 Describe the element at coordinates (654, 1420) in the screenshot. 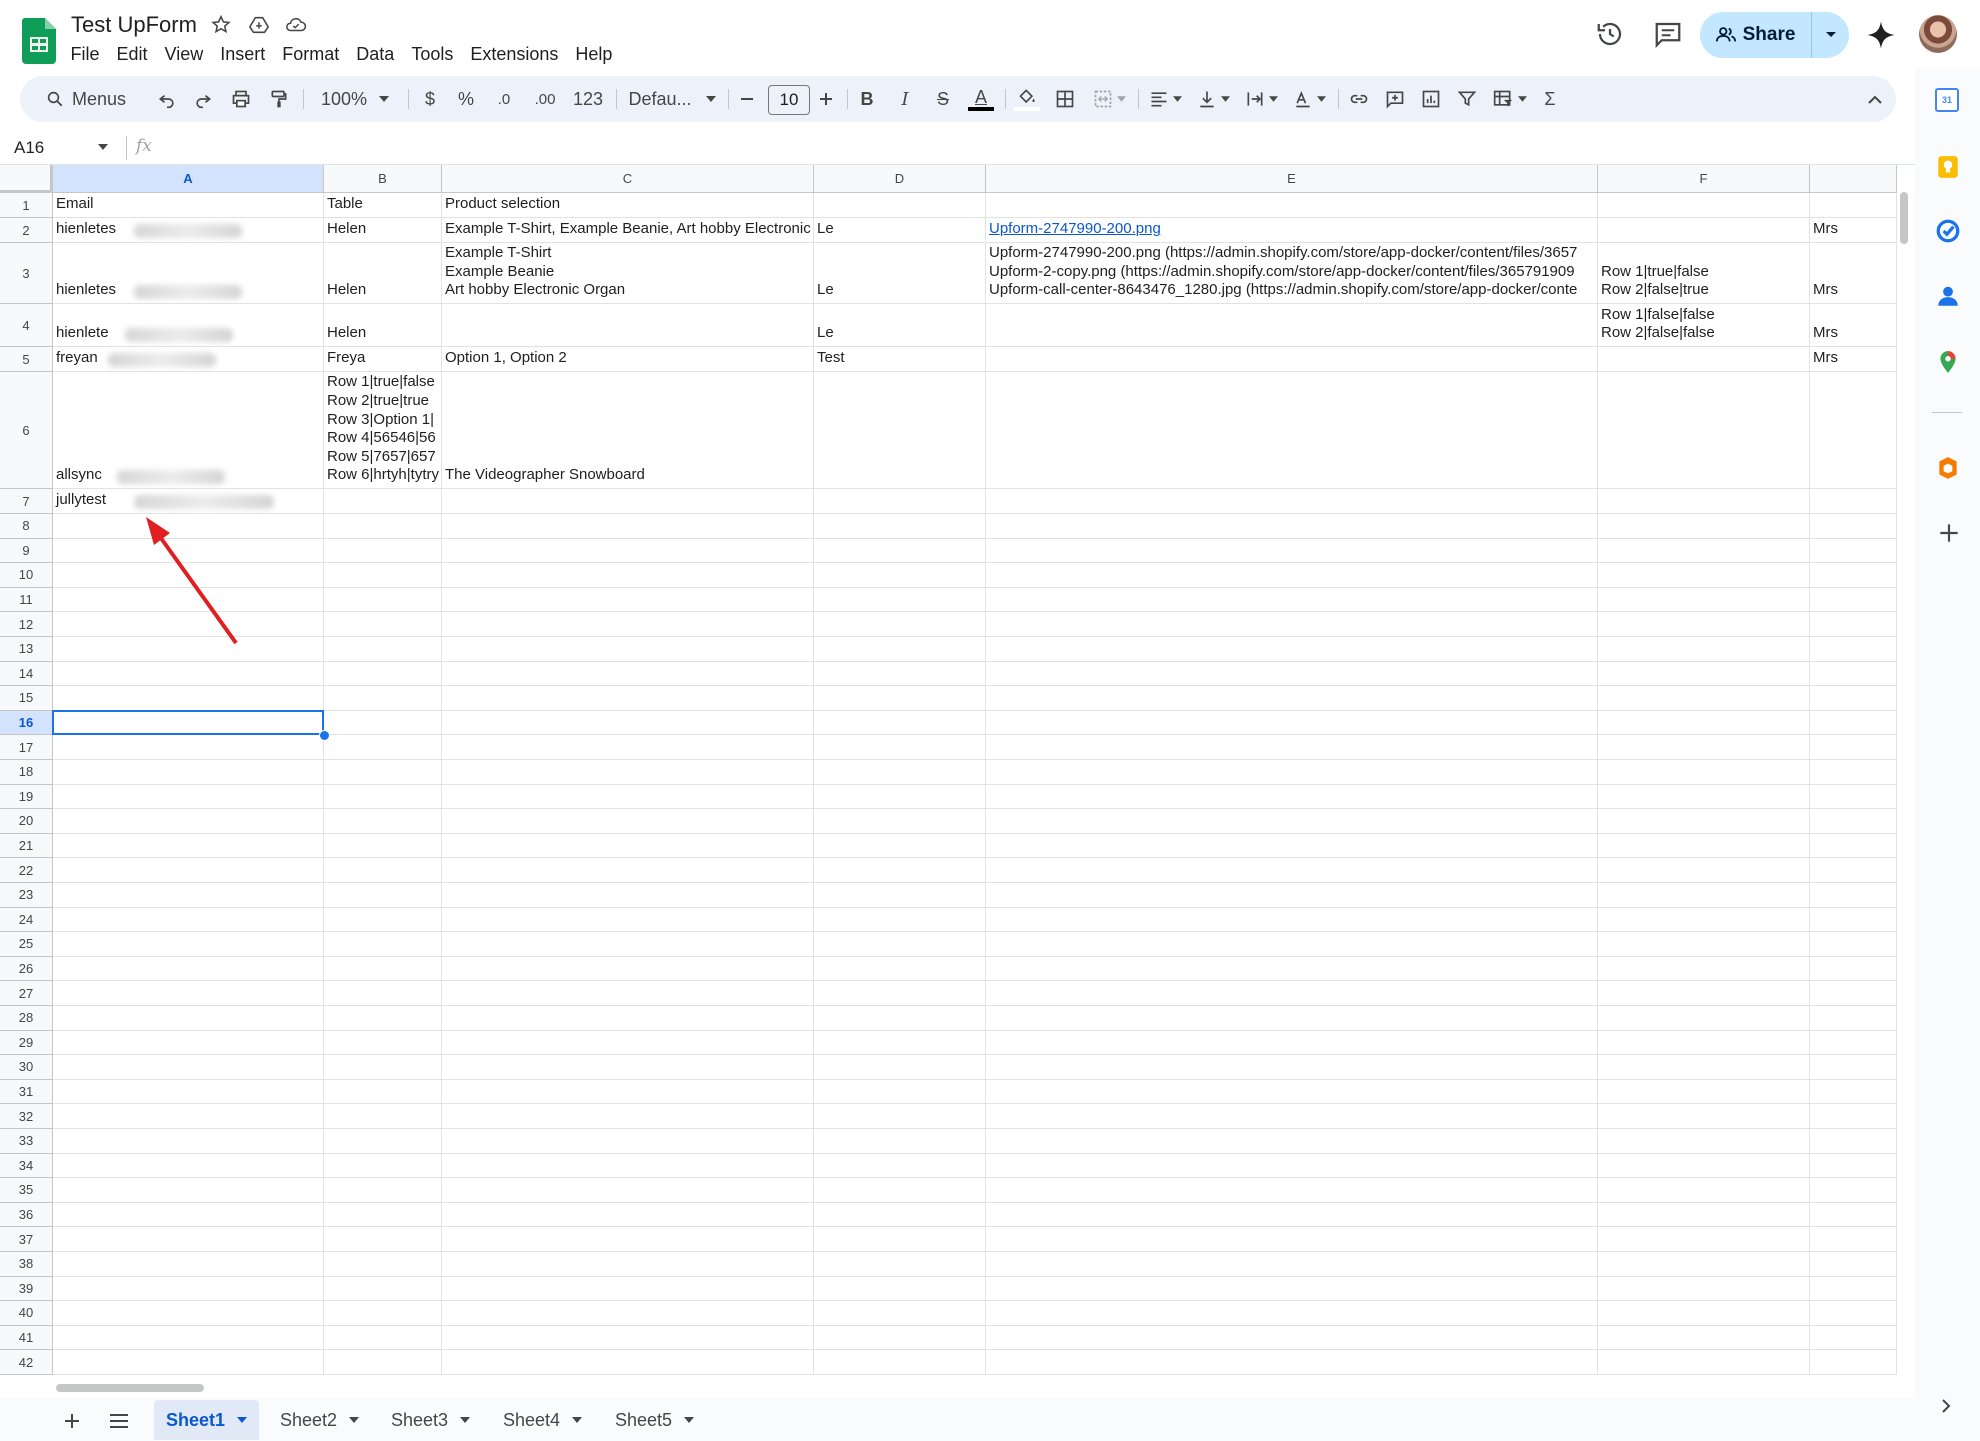

I see `sheet-tab-5: Sheet5` at that location.